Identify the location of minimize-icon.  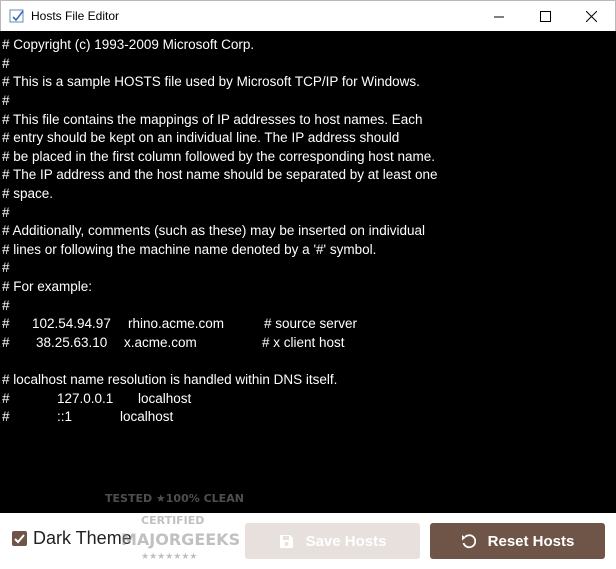
(498, 16).